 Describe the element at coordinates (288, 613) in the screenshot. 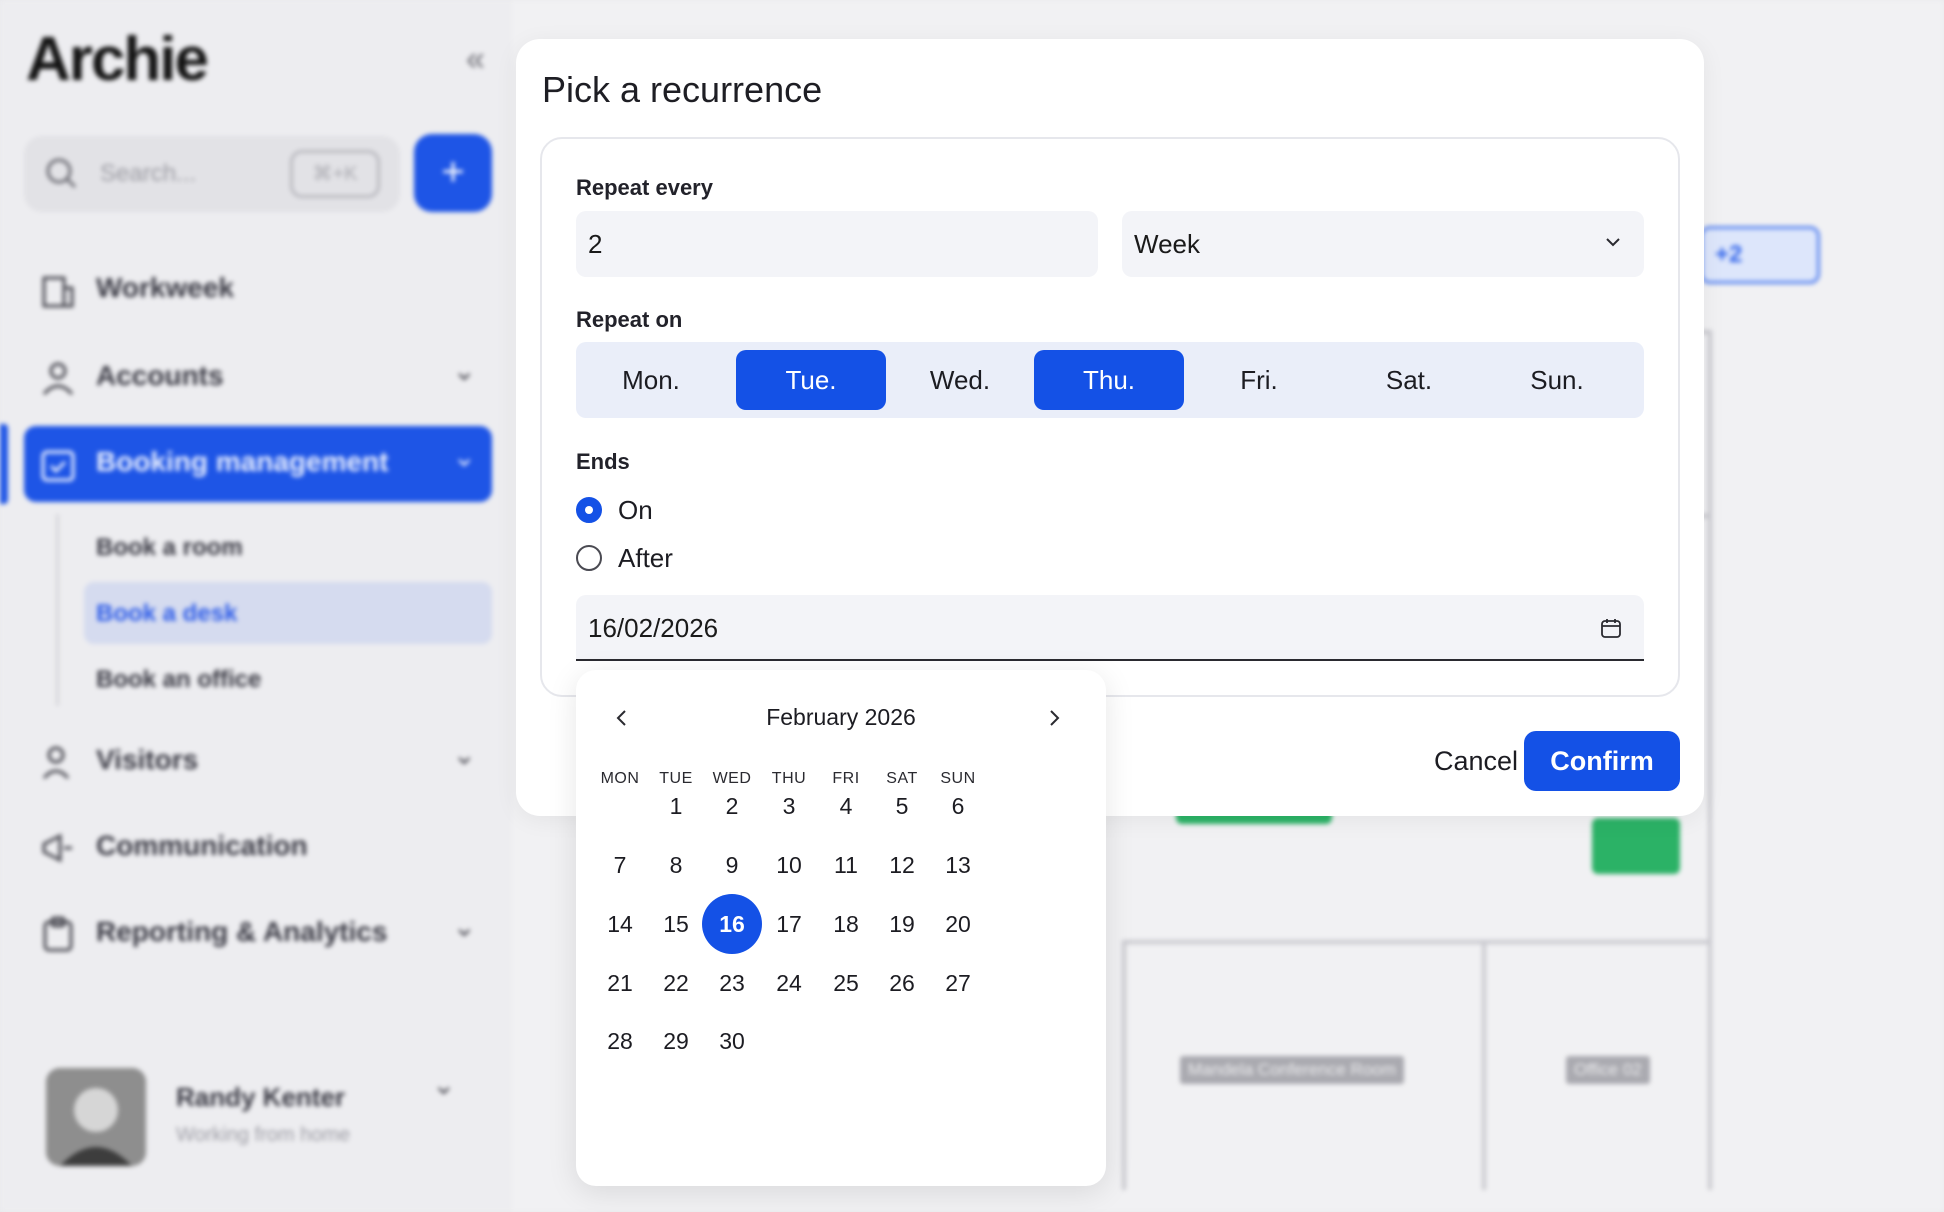

I see `sidebar-subitem-book-desk: Book a desk` at that location.